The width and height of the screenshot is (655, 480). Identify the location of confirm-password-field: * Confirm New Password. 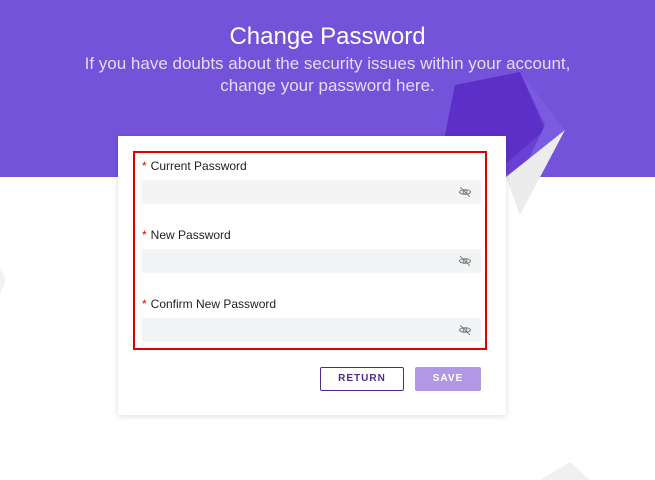
(311, 319).